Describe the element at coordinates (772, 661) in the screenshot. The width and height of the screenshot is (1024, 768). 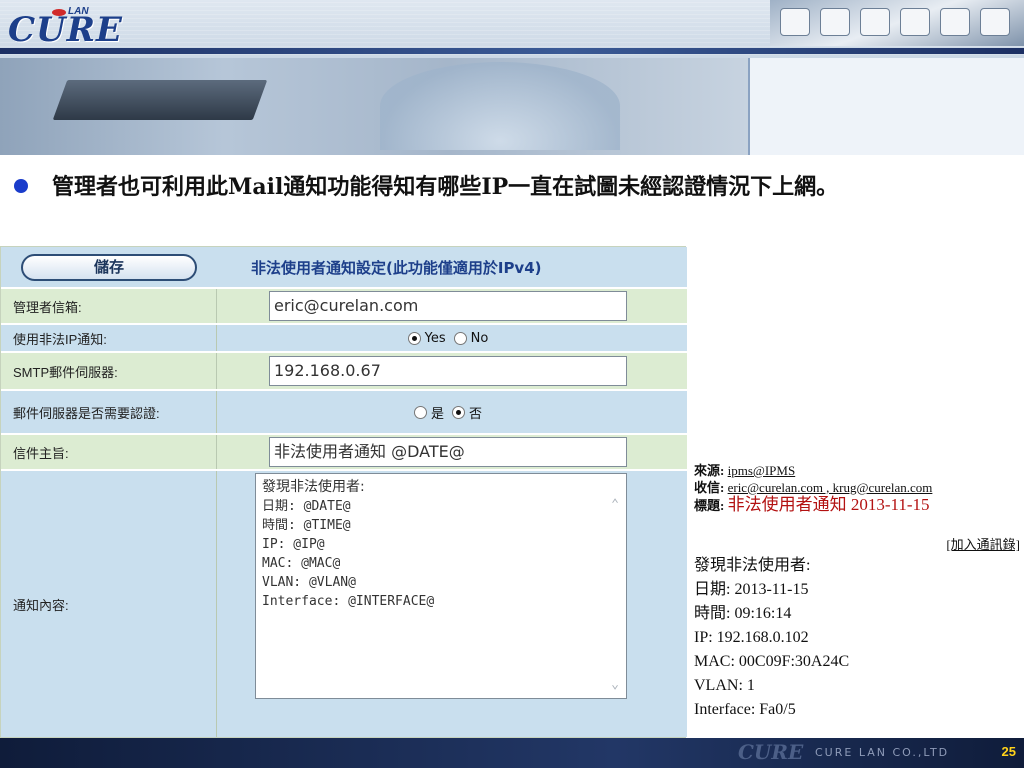
I see `email-body-line: MAC: 00C09F:30A24C` at that location.